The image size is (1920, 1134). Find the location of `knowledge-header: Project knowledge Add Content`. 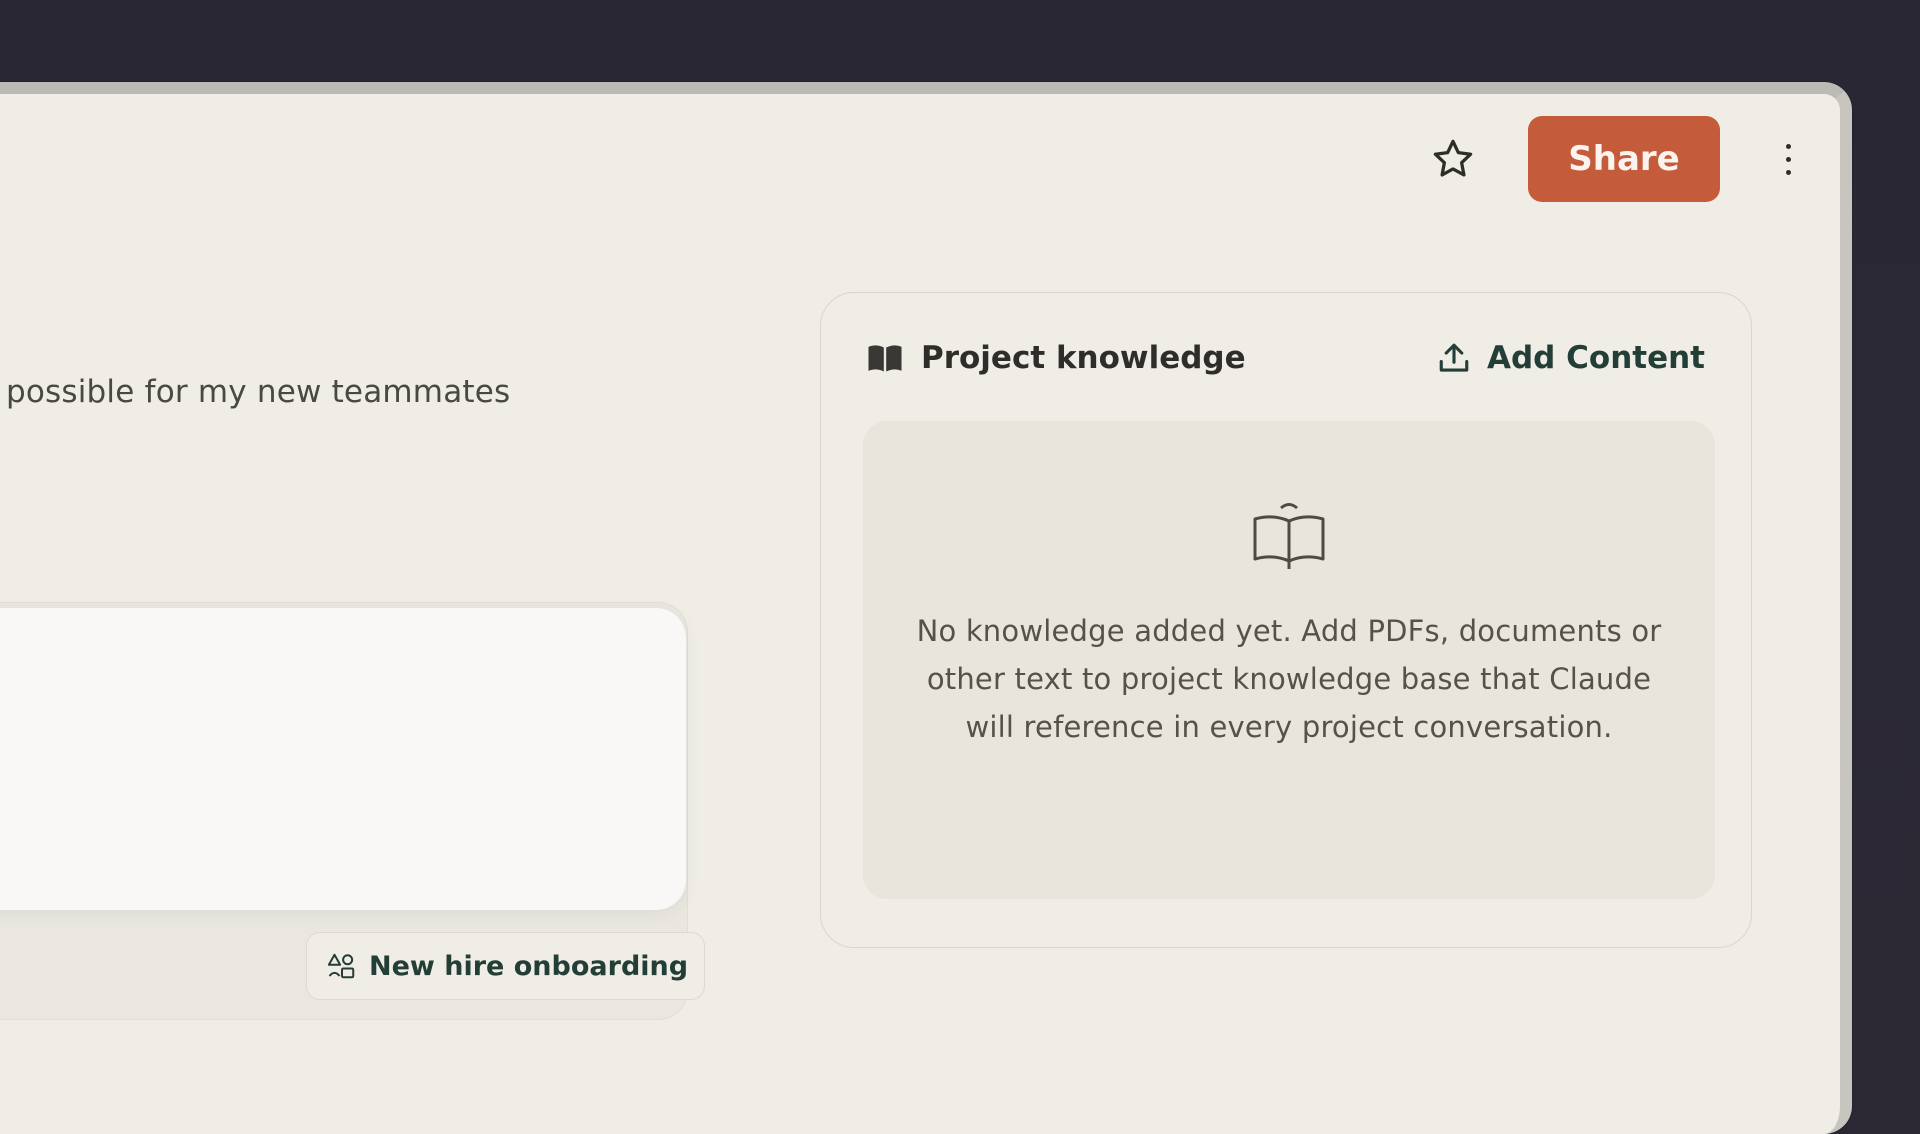

knowledge-header: Project knowledge Add Content is located at coordinates (1286, 358).